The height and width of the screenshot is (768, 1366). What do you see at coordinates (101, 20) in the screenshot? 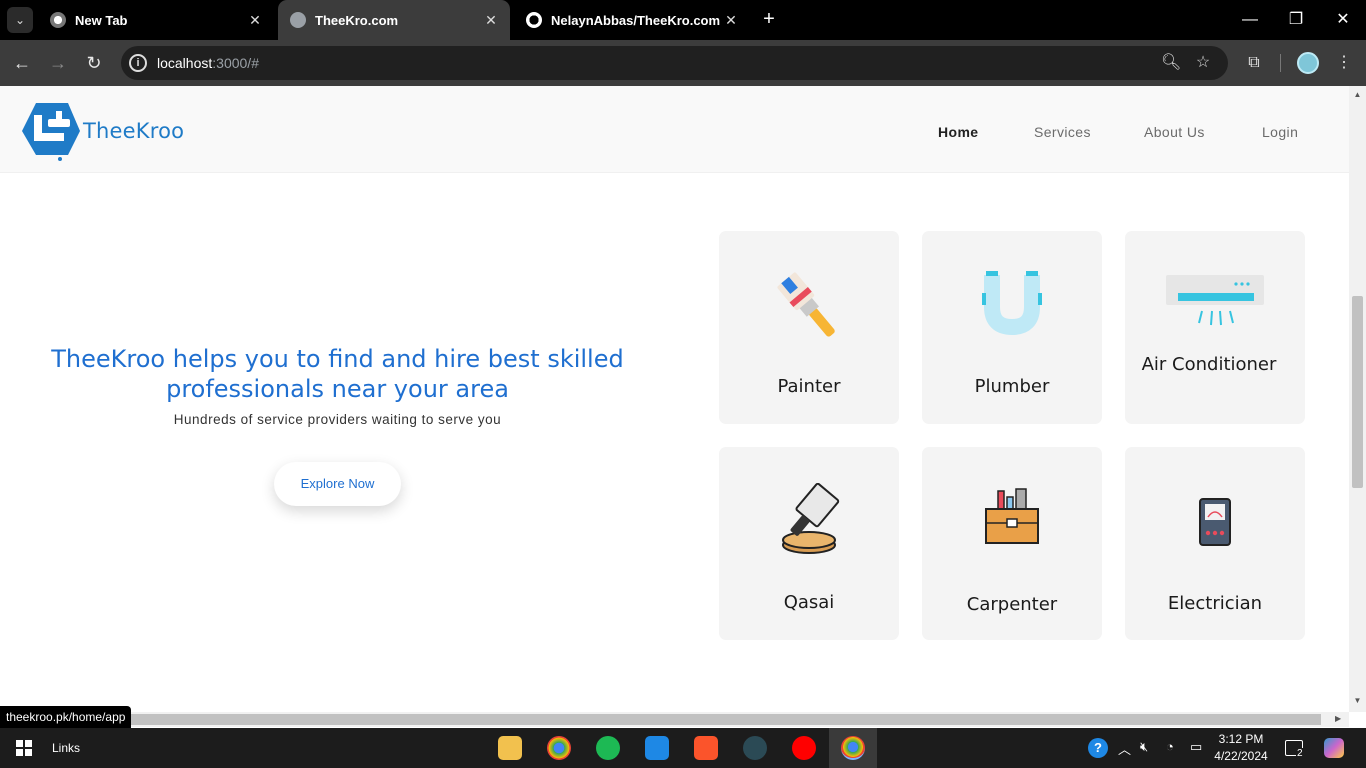
I see `tab-title: New Tab` at bounding box center [101, 20].